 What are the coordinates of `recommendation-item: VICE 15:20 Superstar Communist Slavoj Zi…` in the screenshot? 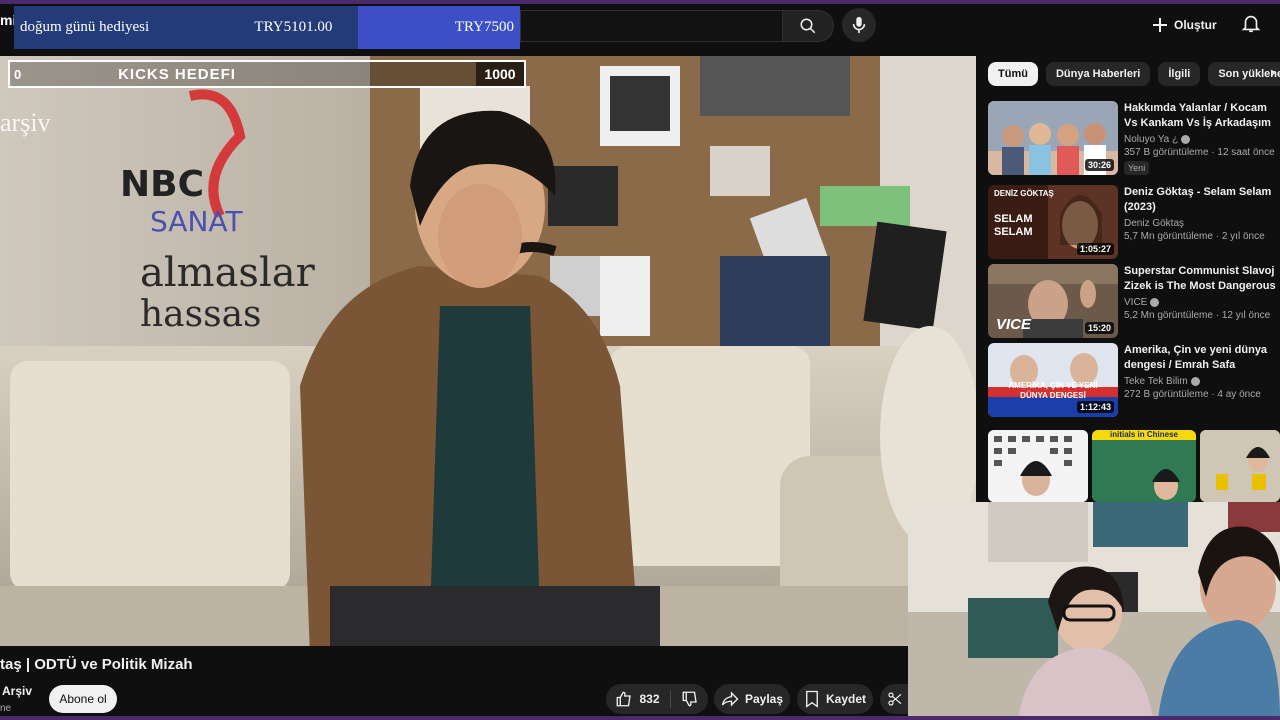 It's located at (1134, 301).